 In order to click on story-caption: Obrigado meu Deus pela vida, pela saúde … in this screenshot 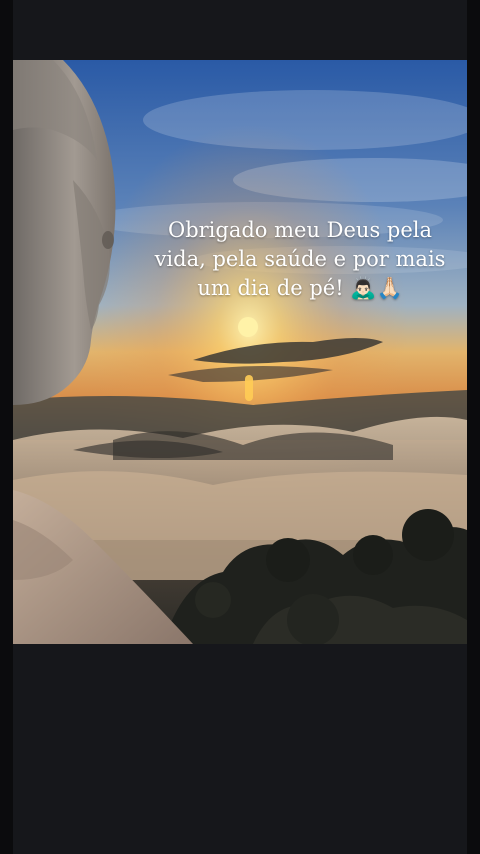, I will do `click(300, 259)`.